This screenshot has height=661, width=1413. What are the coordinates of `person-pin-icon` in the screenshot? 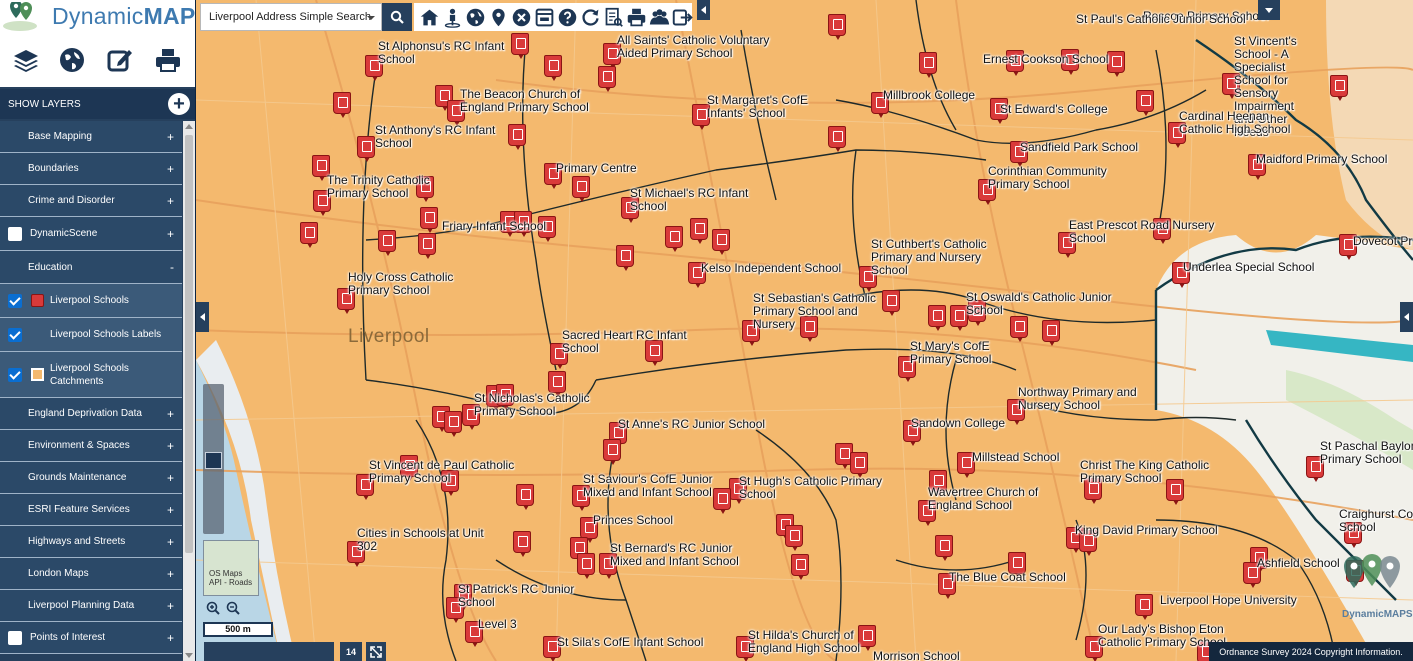 It's located at (452, 17).